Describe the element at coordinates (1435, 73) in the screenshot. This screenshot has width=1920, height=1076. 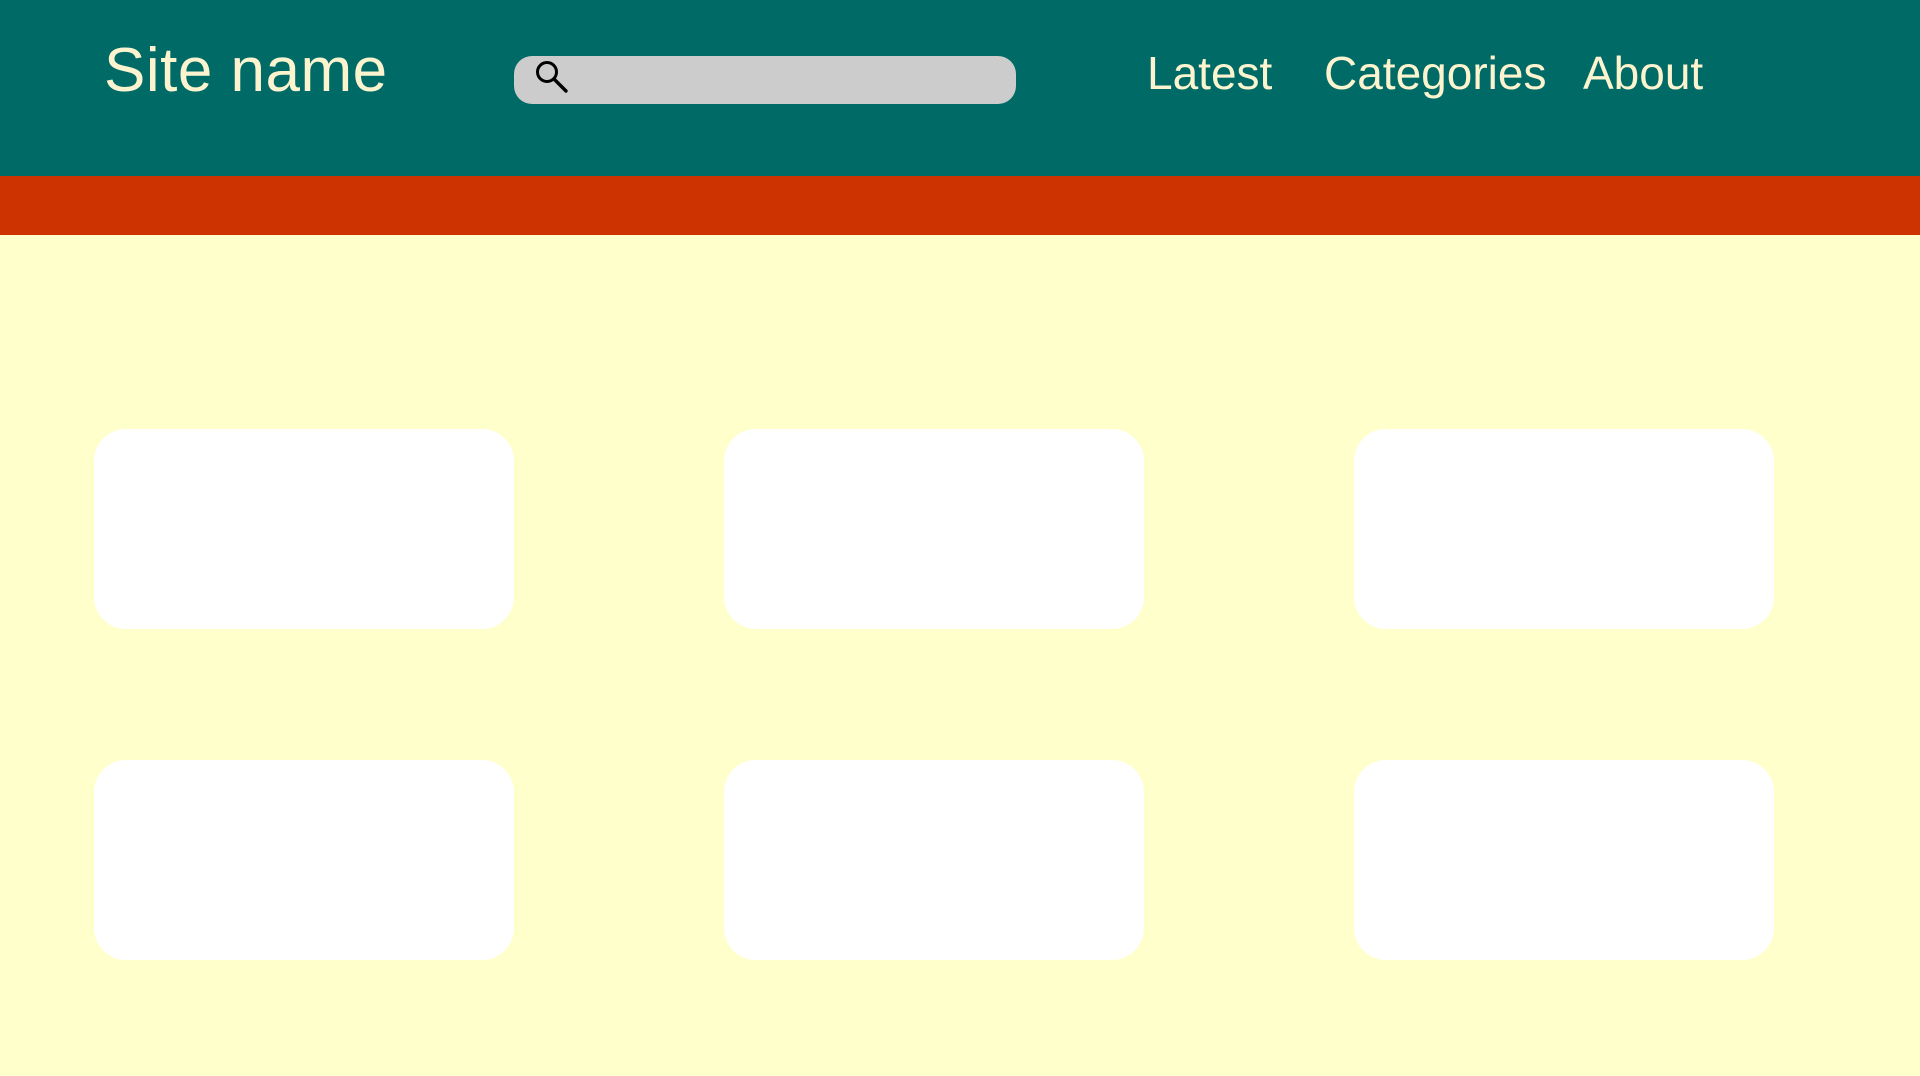
I see `nav-link-categories: Categories` at that location.